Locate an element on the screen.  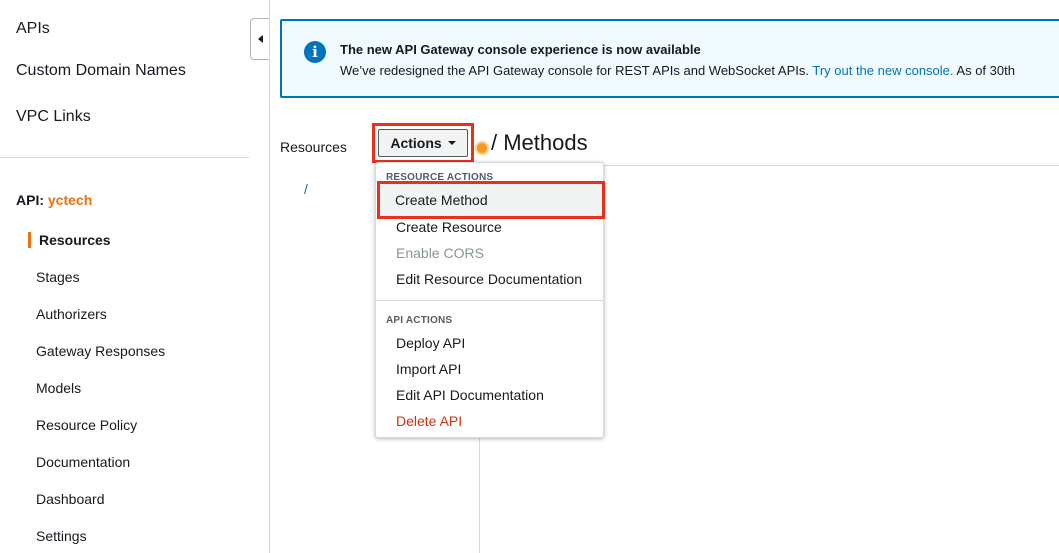
actions-label: Actions is located at coordinates (416, 143).